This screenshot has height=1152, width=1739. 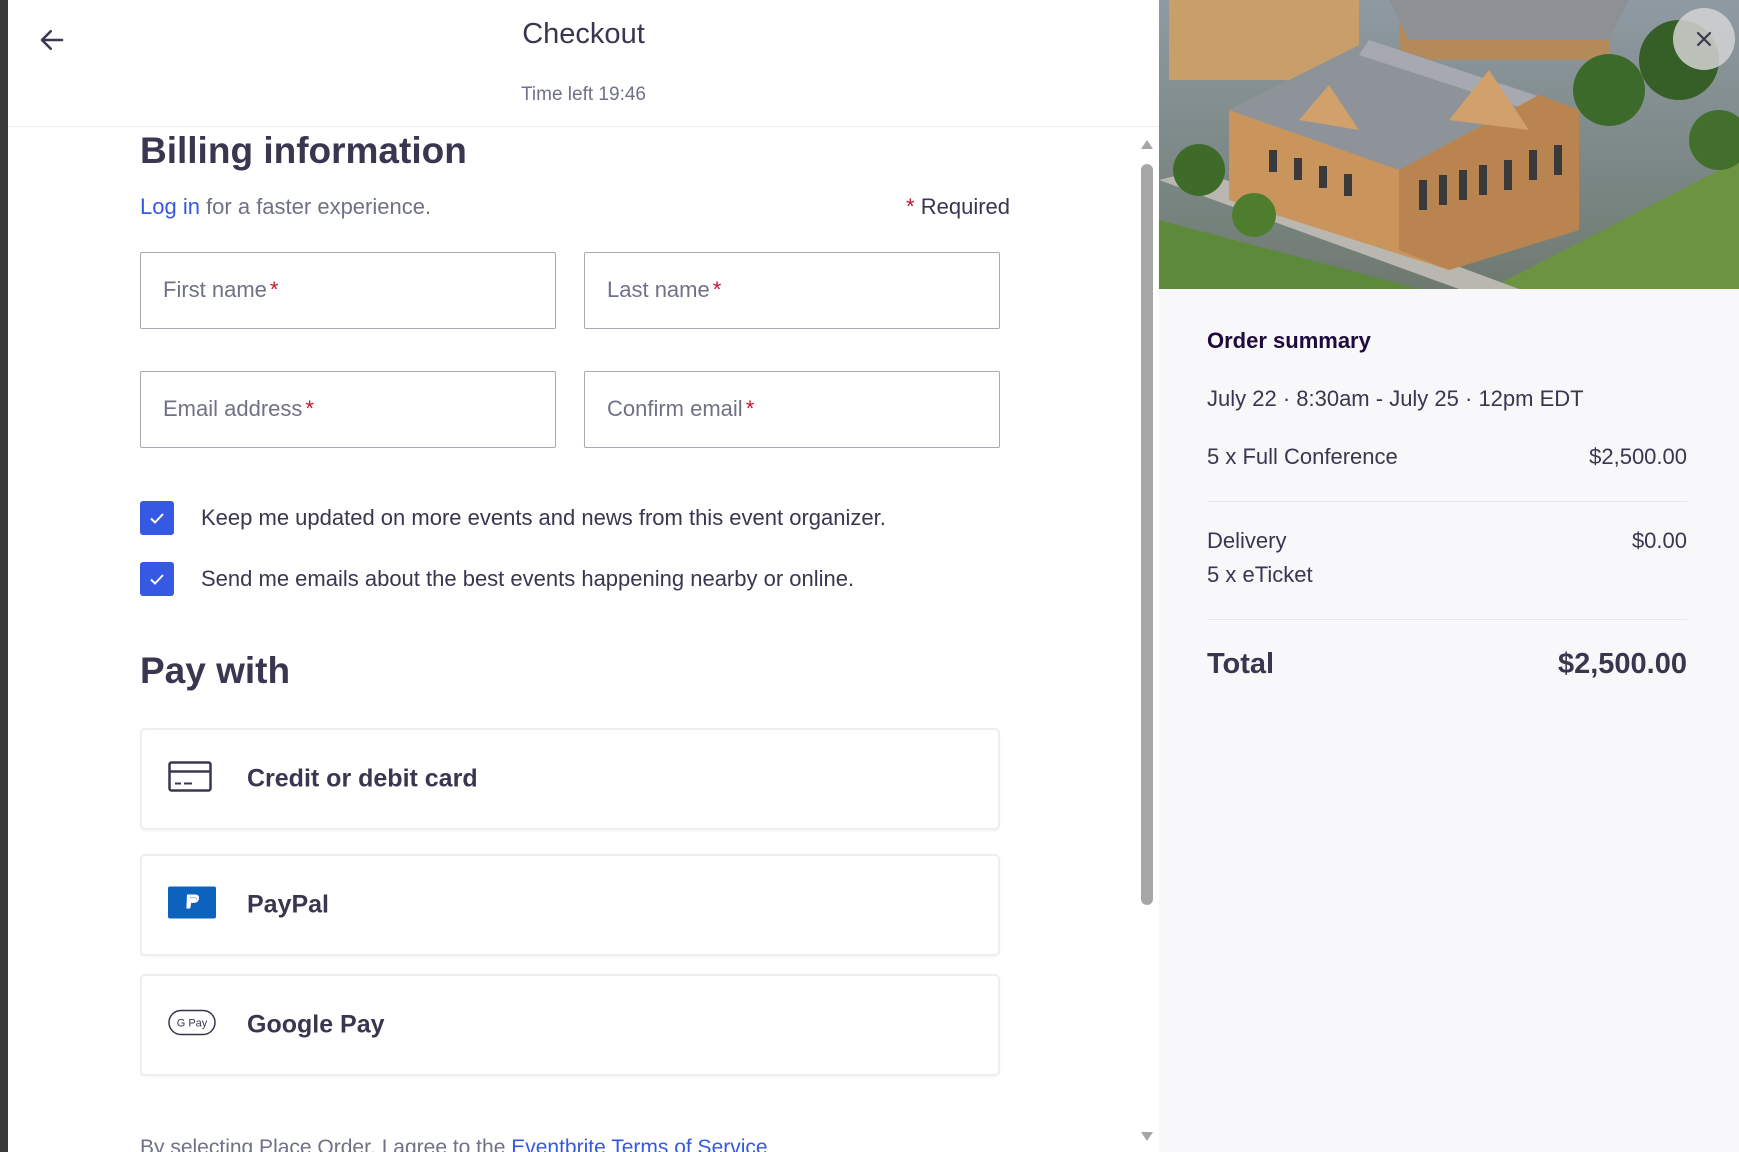 I want to click on email-input, so click(x=348, y=409).